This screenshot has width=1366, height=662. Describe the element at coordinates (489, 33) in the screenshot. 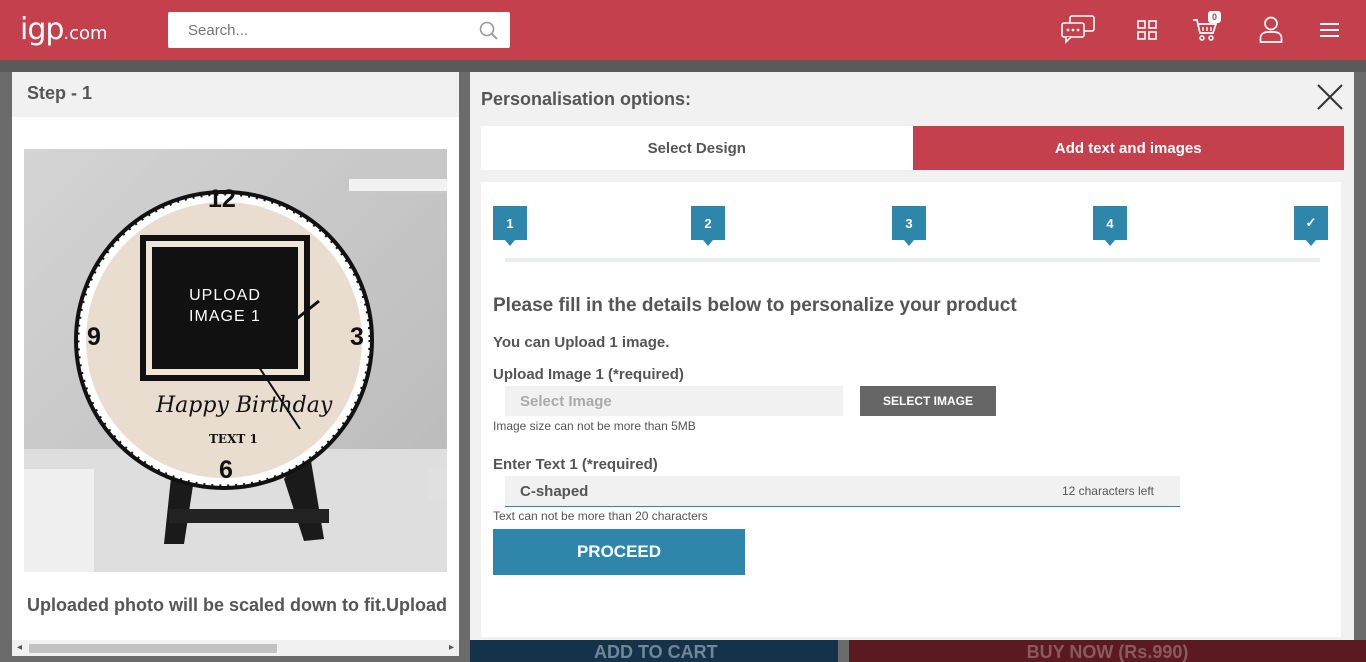

I see `search-icon` at that location.